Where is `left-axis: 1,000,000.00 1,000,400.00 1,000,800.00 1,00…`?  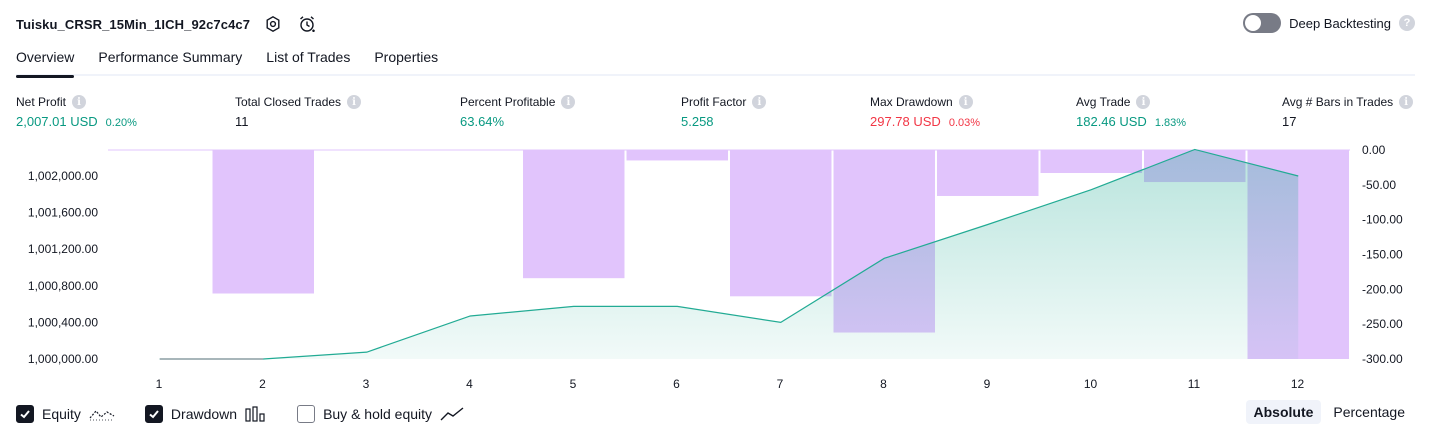 left-axis: 1,000,000.00 1,000,400.00 1,000,800.00 1,00… is located at coordinates (63, 267).